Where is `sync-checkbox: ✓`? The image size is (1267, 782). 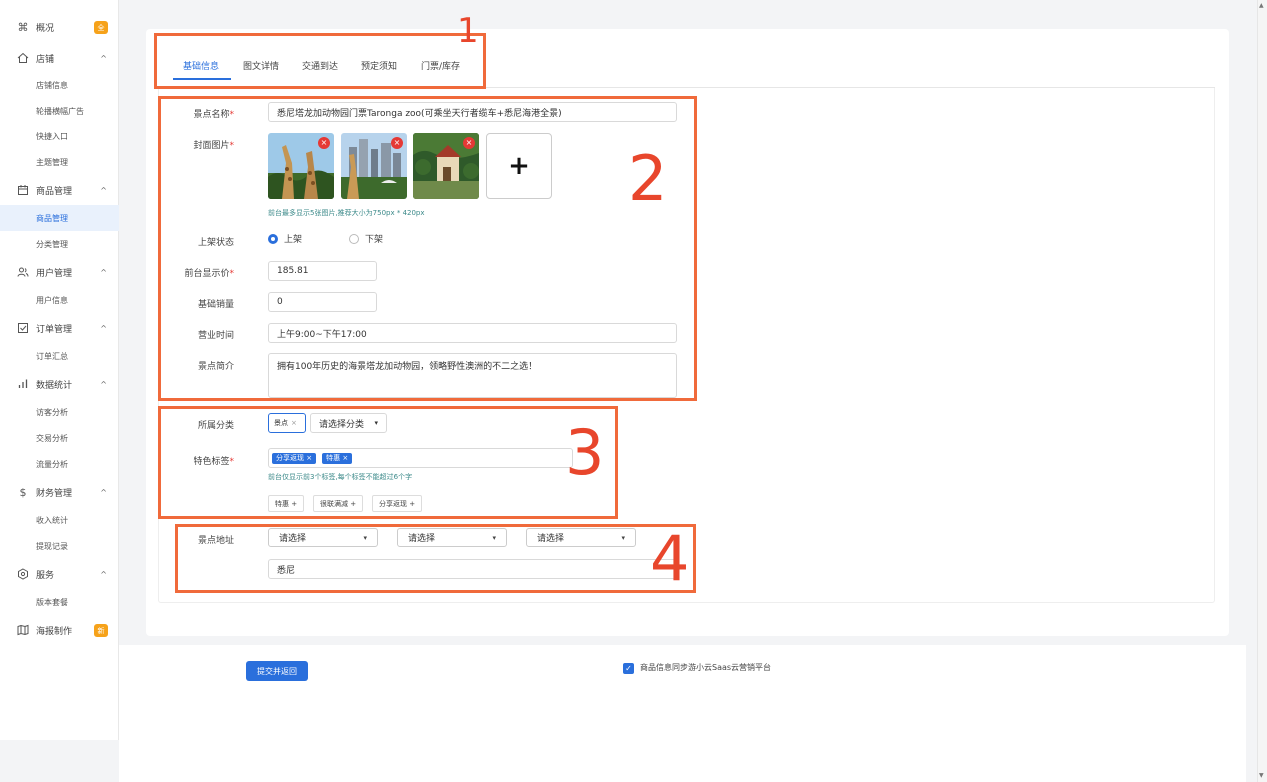
sync-checkbox: ✓ is located at coordinates (628, 668).